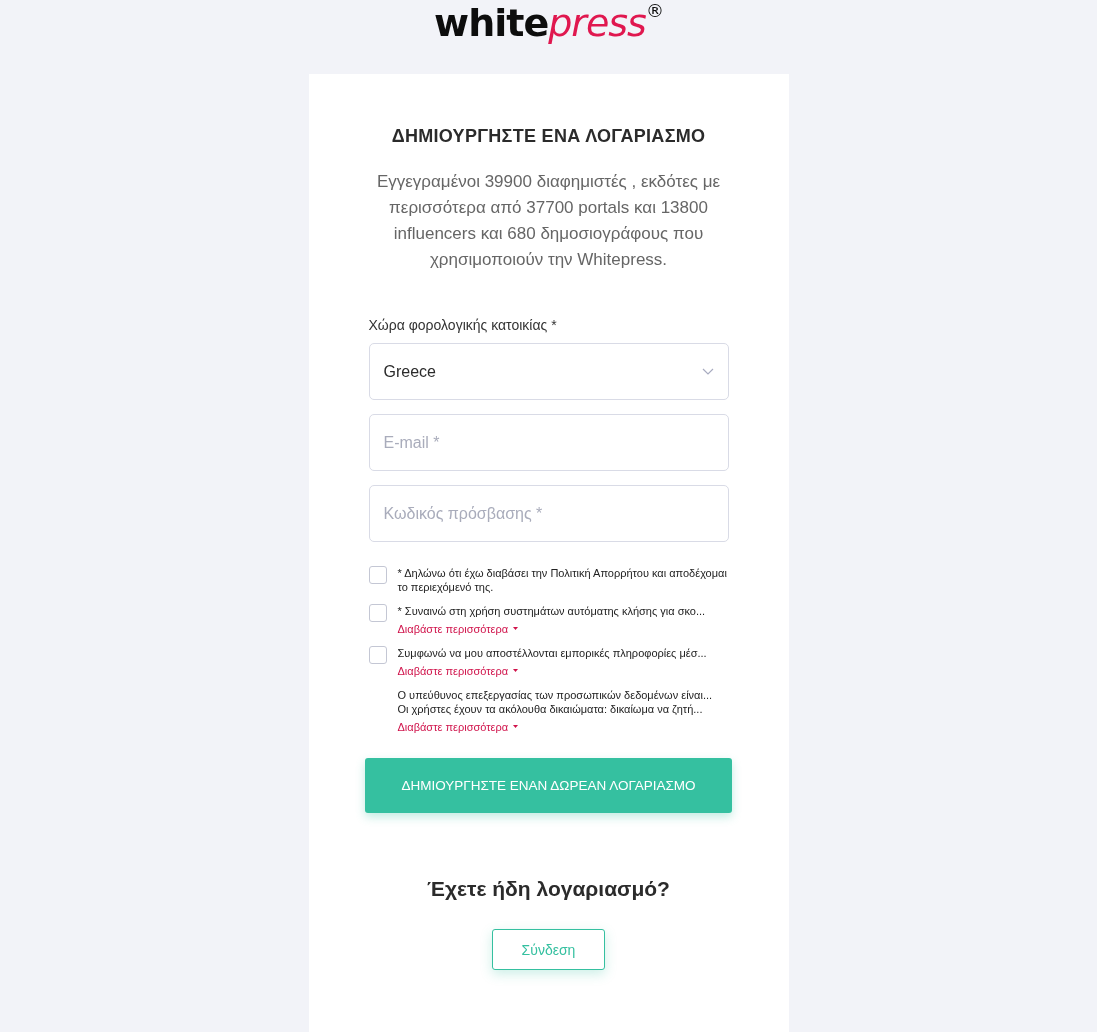 This screenshot has height=1032, width=1097. Describe the element at coordinates (548, 136) in the screenshot. I see `form-title: ΔΗΜΙΟΥΡΓΗΣΤΕ ΕΝΑ ΛΟΓΑΡΙΑΣΜΟ` at that location.